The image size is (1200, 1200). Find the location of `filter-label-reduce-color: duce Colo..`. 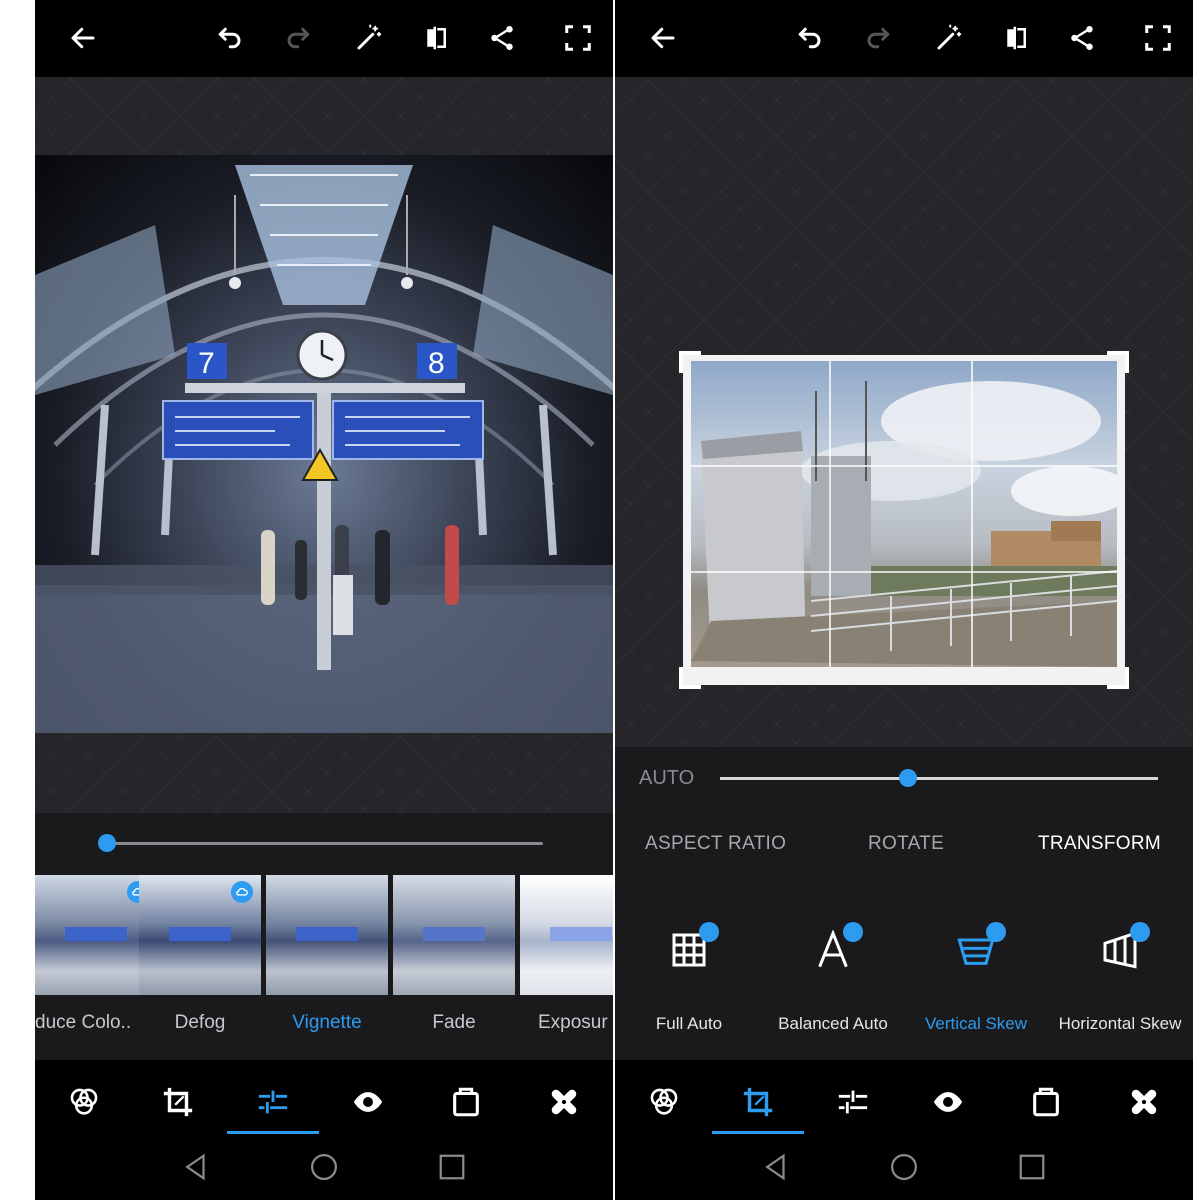

filter-label-reduce-color: duce Colo.. is located at coordinates (87, 1023).